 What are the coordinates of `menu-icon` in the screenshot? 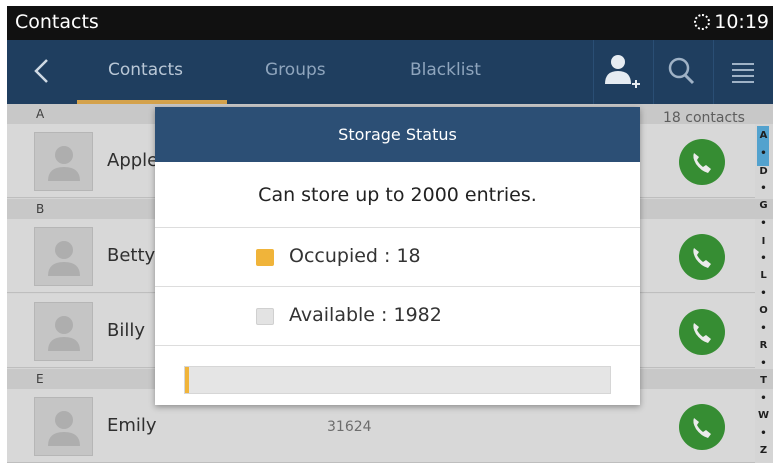 It's located at (743, 73).